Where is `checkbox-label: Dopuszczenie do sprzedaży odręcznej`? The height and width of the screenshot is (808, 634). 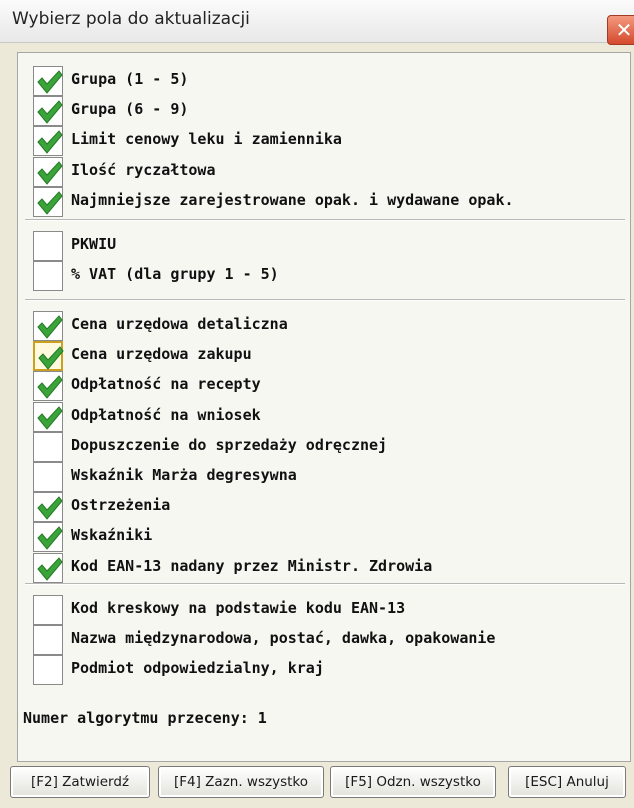
checkbox-label: Dopuszczenie do sprzedaży odręcznej is located at coordinates (229, 444).